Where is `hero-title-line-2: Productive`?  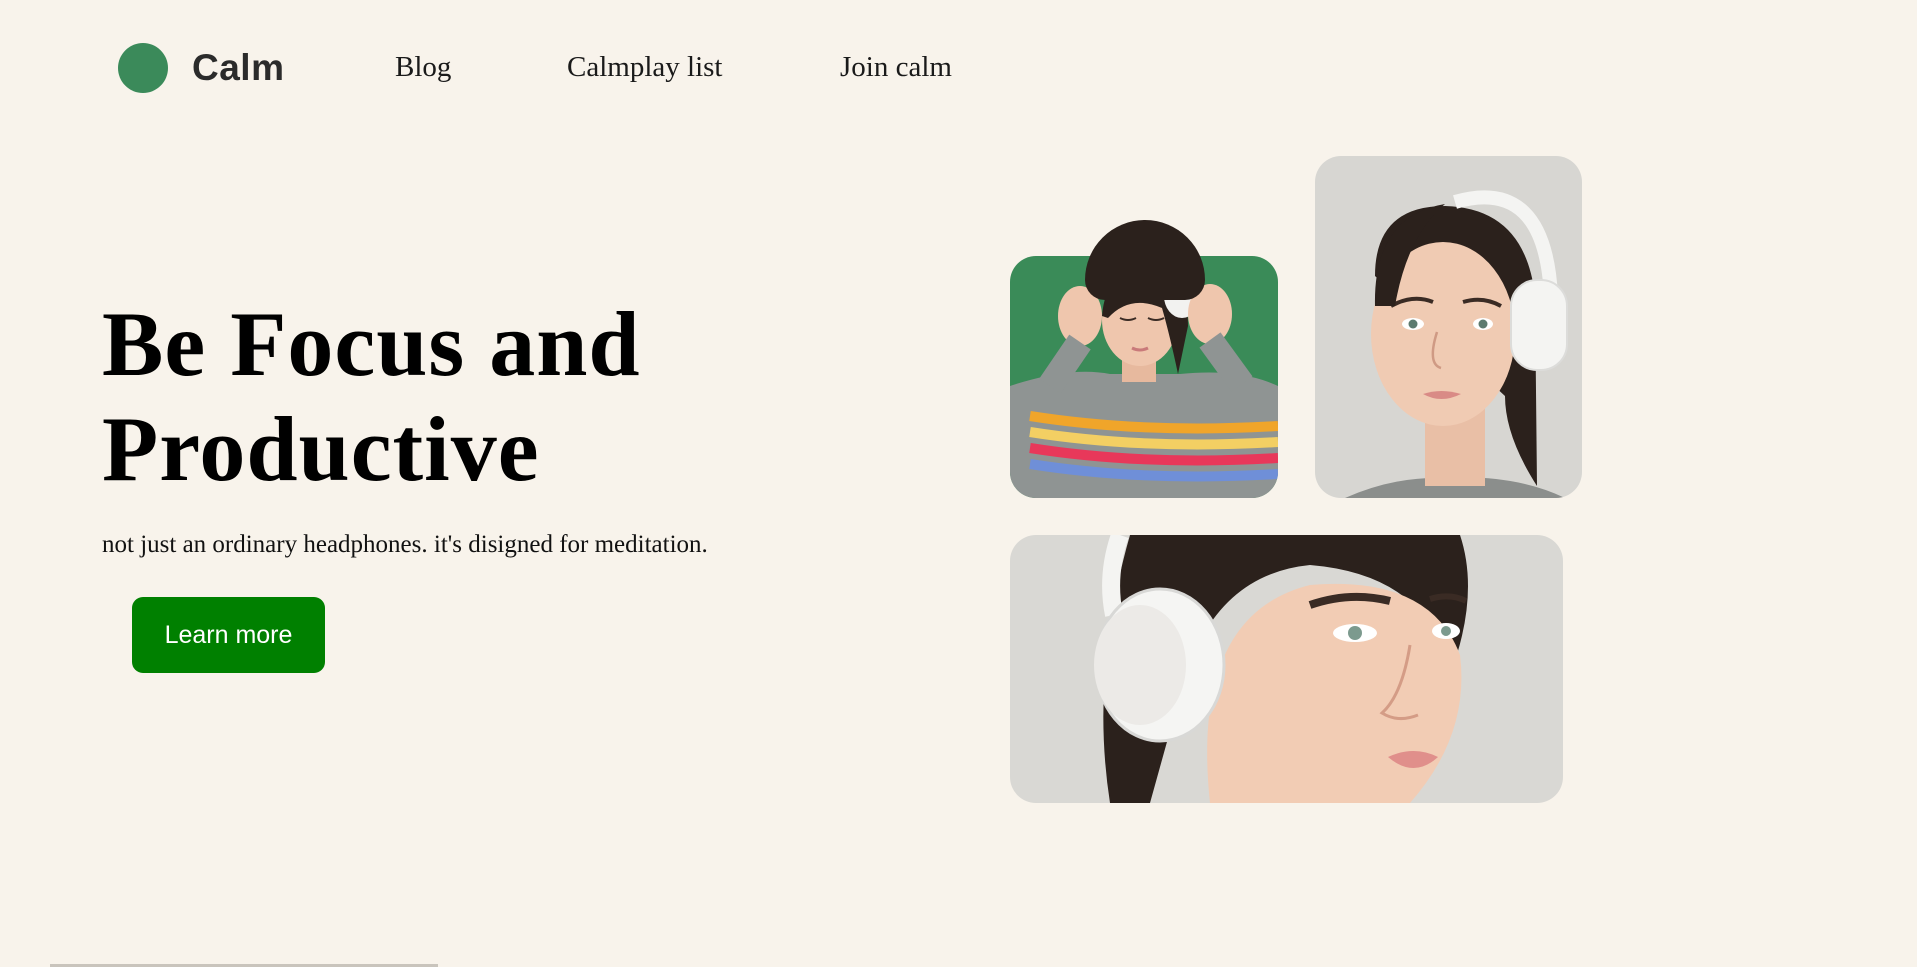
hero-title-line-2: Productive is located at coordinates (321, 449).